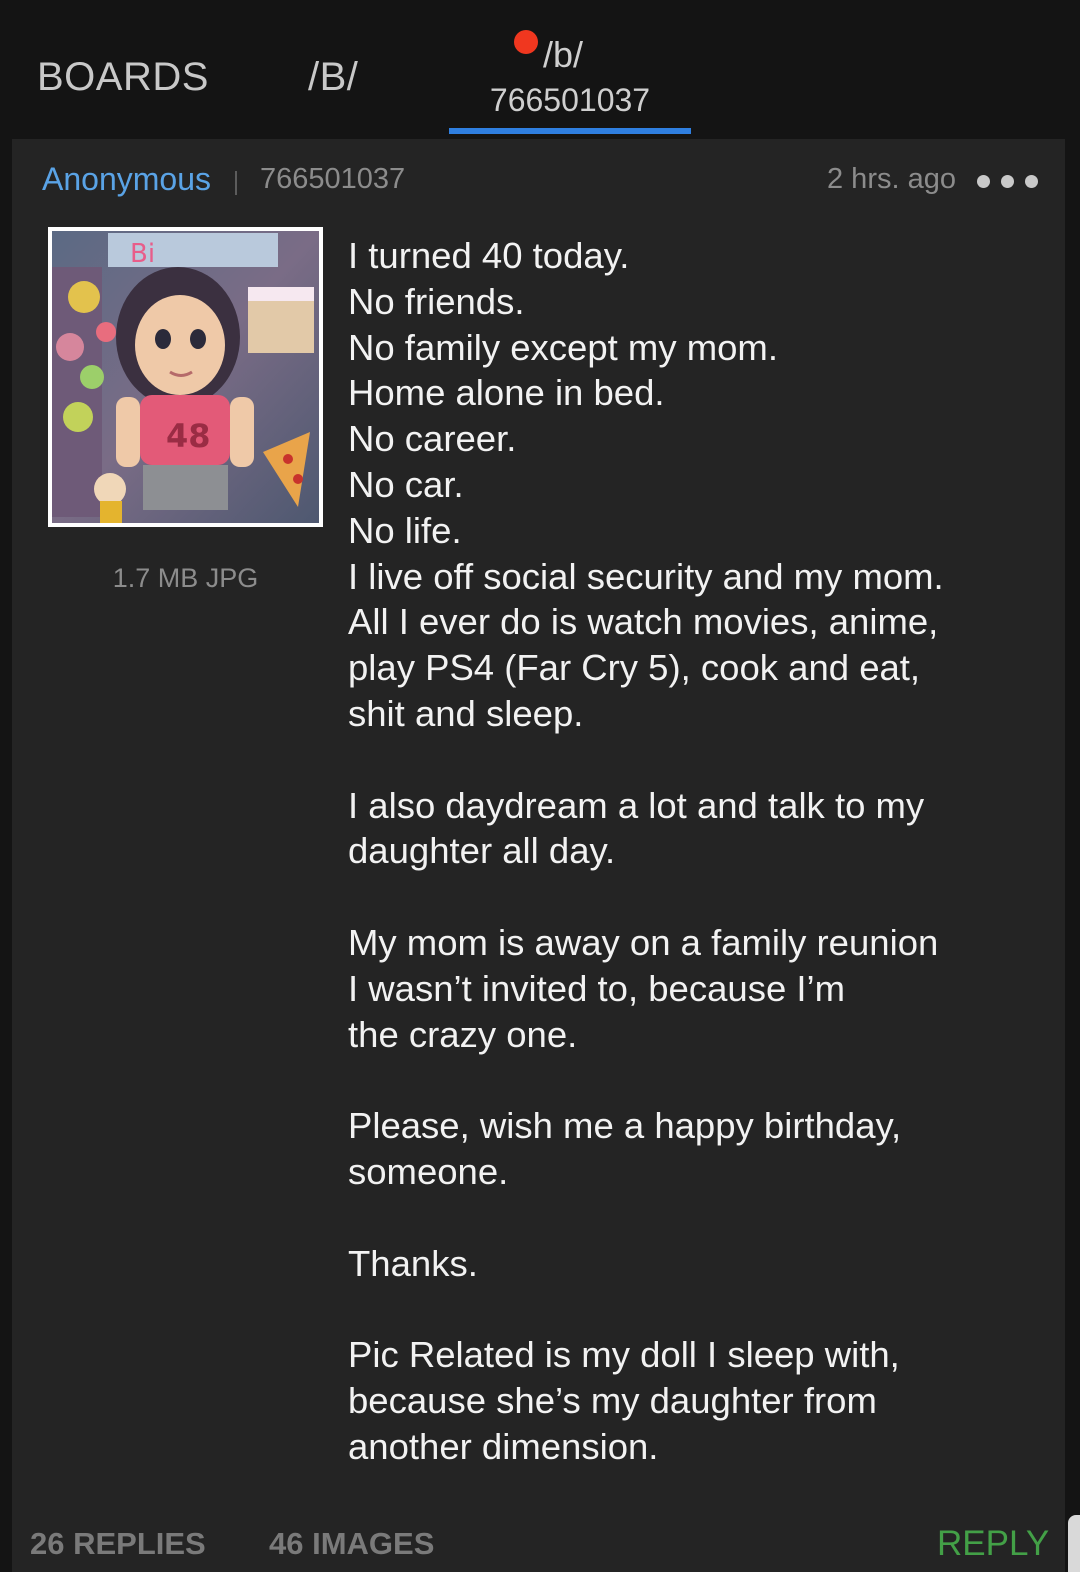 This screenshot has width=1080, height=1572. What do you see at coordinates (636, 805) in the screenshot?
I see `post-body-line: I also daydream a lot and talk to my` at bounding box center [636, 805].